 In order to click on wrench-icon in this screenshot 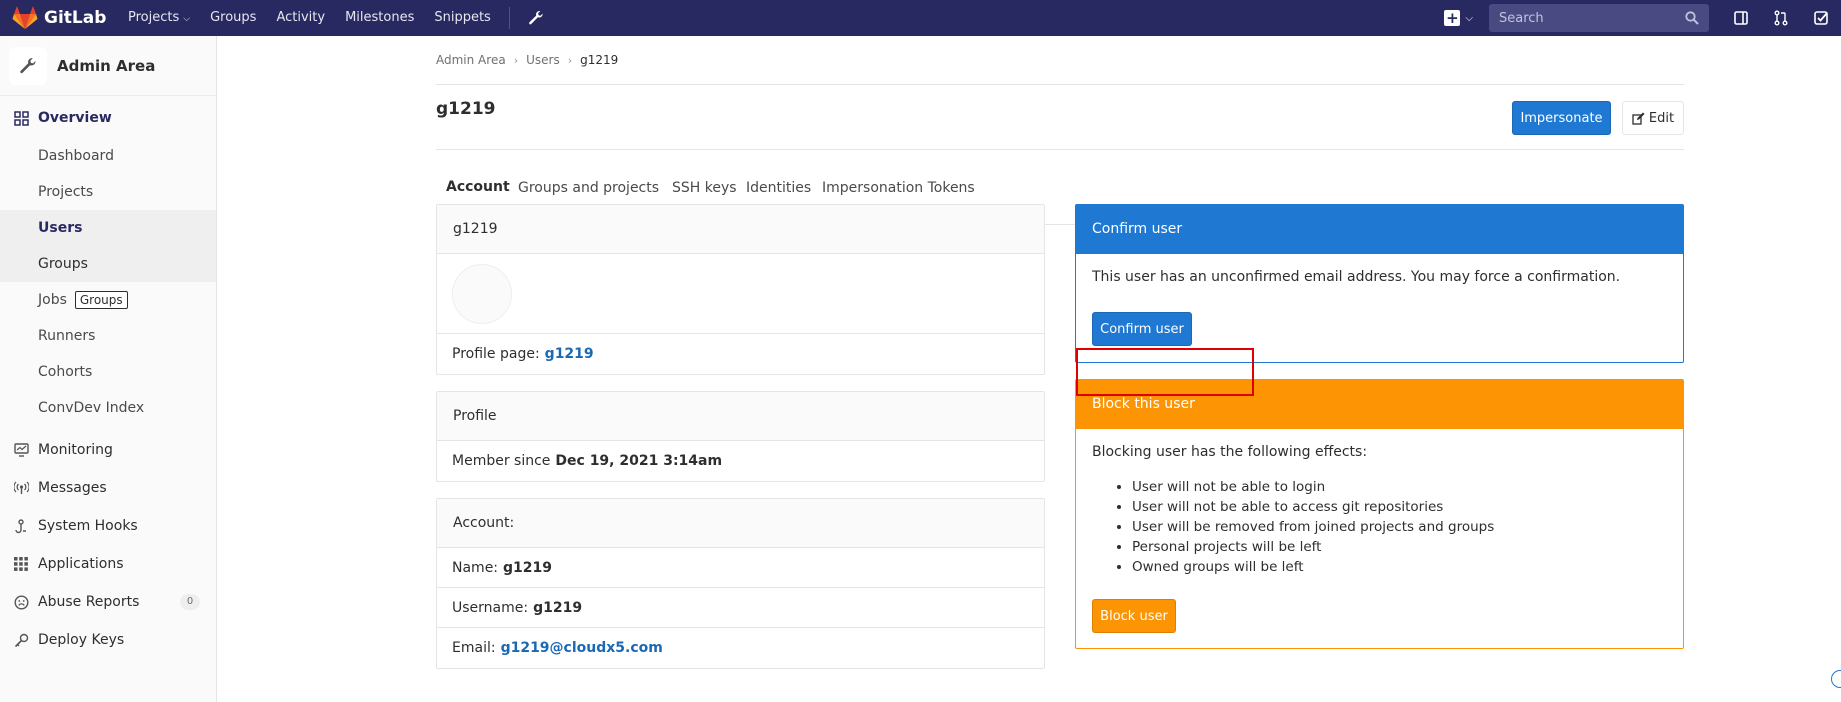, I will do `click(28, 65)`.